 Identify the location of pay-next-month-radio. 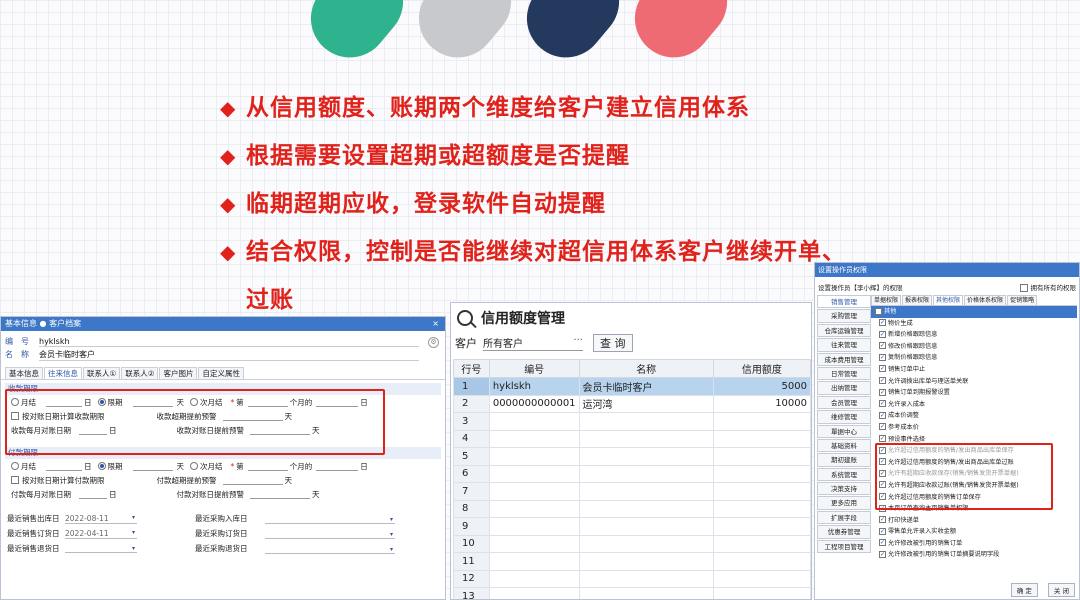
(194, 466).